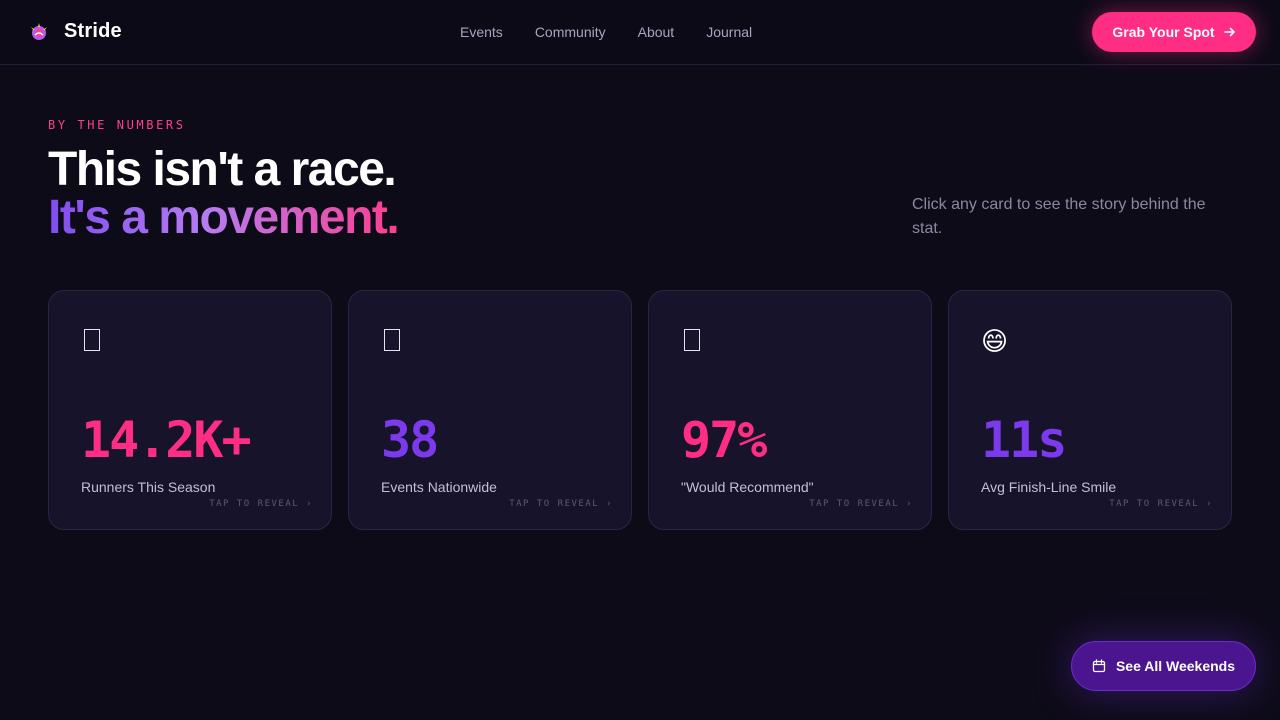  What do you see at coordinates (656, 32) in the screenshot?
I see `nav-item-about: About` at bounding box center [656, 32].